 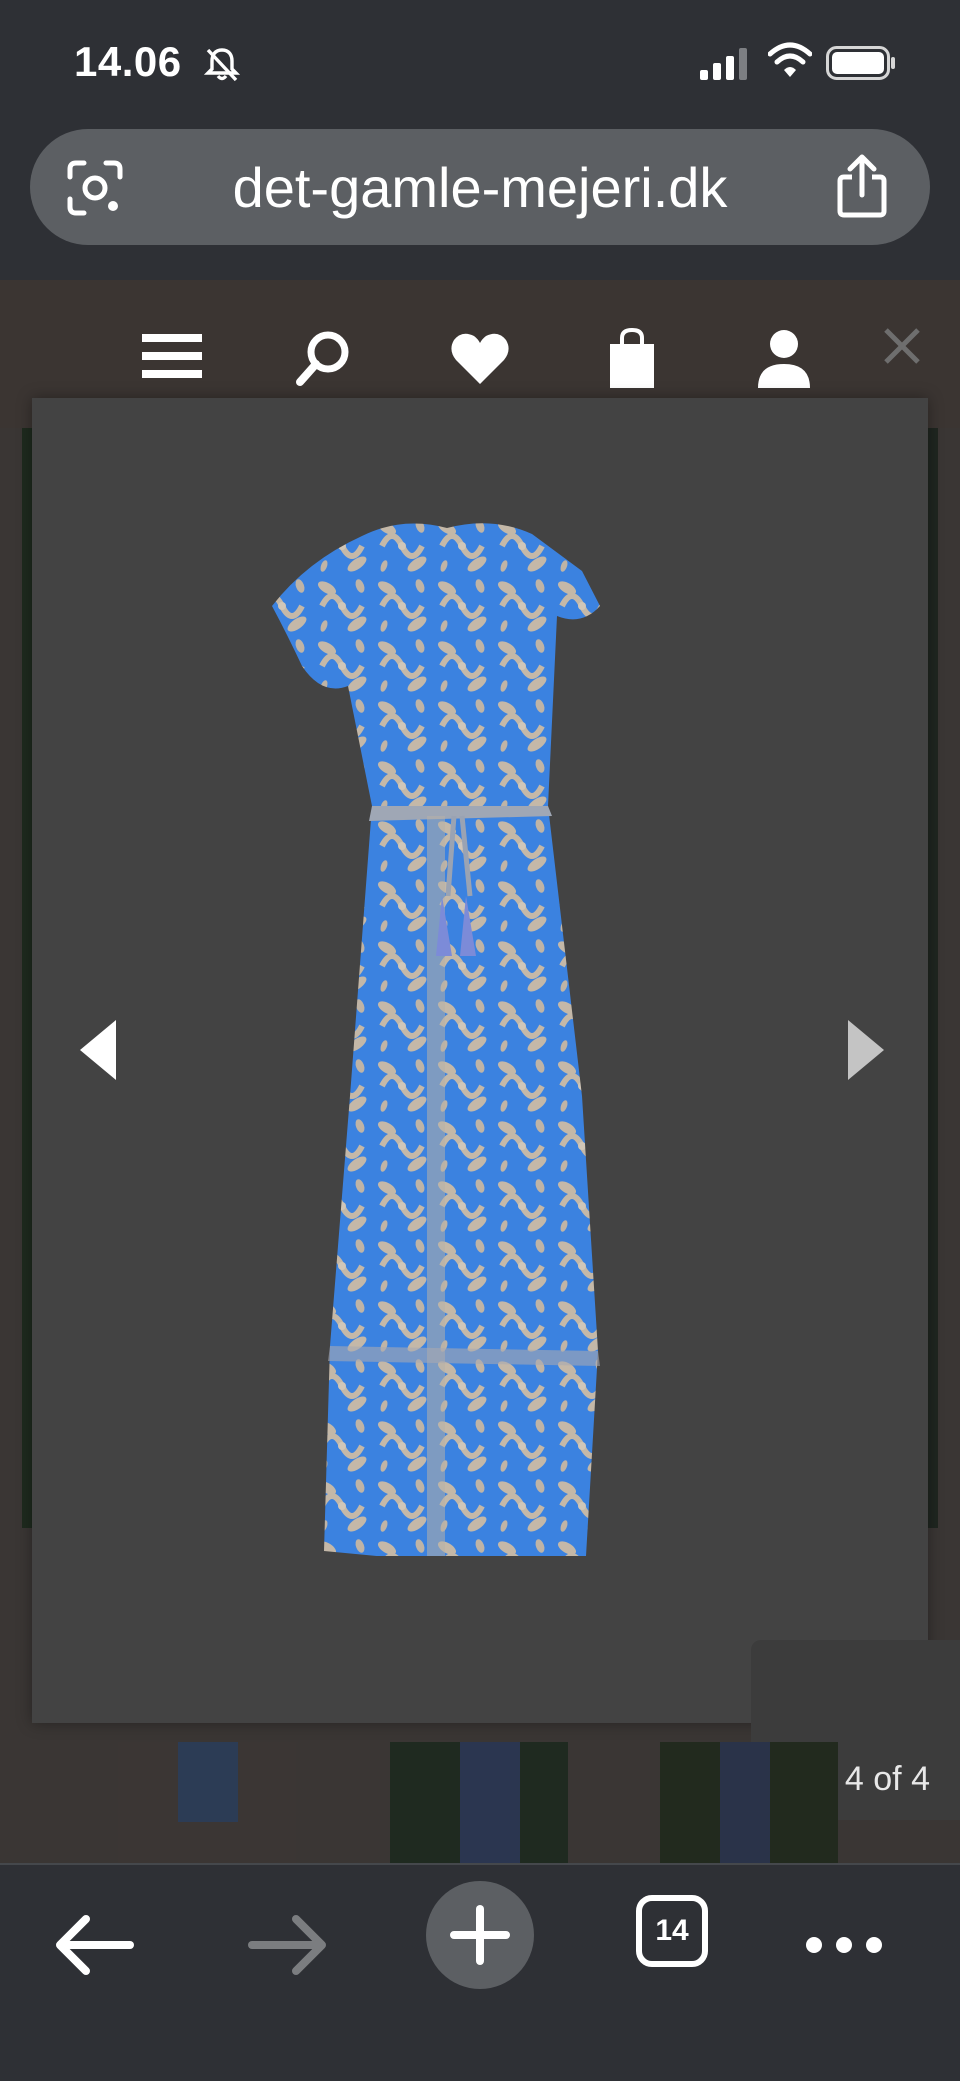 What do you see at coordinates (286, 1945) in the screenshot?
I see `arrow-right-icon` at bounding box center [286, 1945].